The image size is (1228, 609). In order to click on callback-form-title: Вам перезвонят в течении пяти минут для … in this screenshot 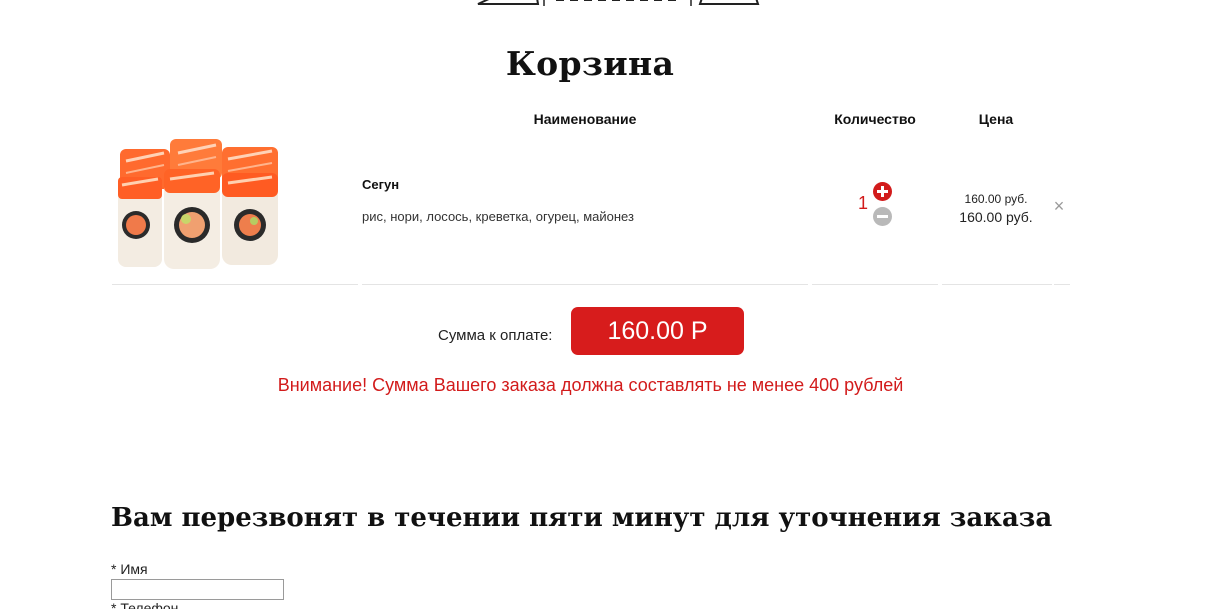, I will do `click(582, 518)`.